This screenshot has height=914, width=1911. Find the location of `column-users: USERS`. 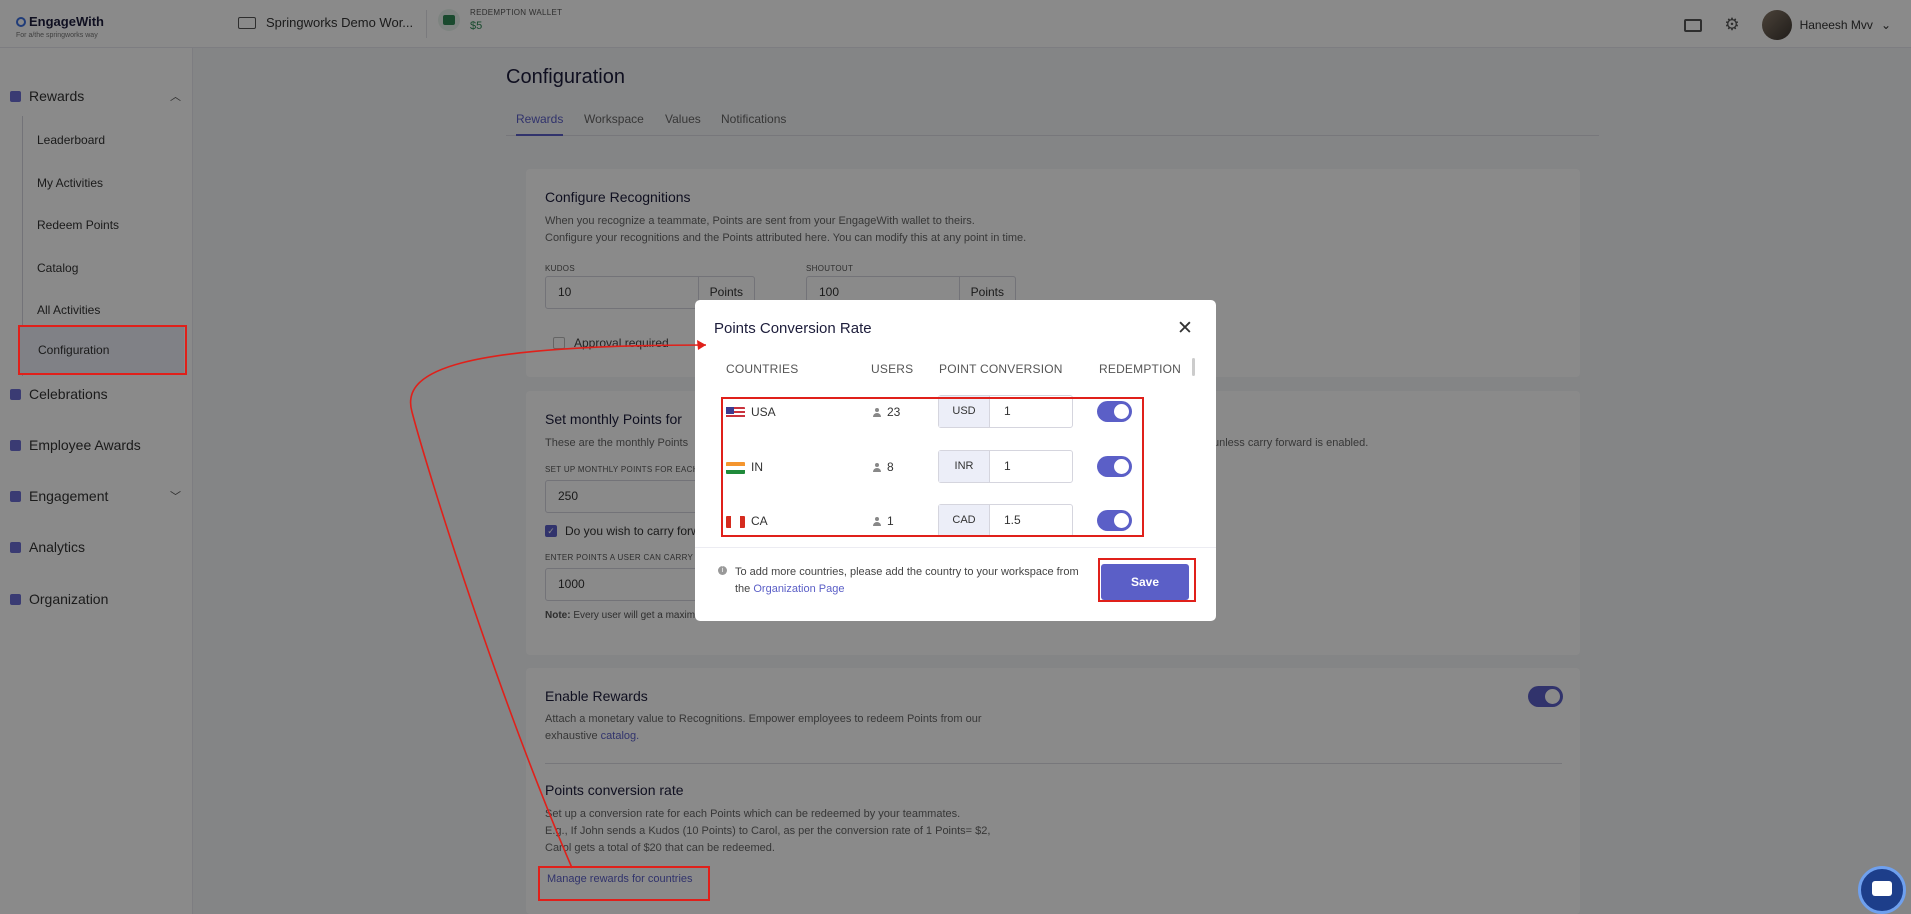

column-users: USERS is located at coordinates (892, 369).